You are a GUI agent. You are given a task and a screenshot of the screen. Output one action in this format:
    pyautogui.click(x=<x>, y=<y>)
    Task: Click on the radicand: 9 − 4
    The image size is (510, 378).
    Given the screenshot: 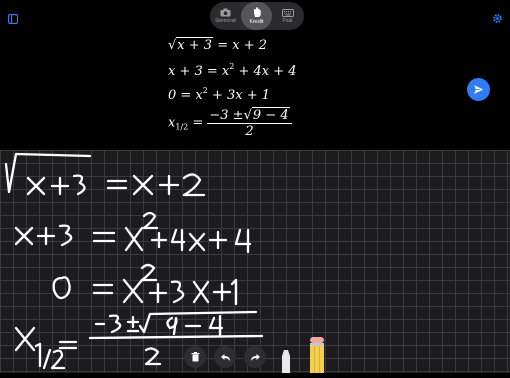 What is the action you would take?
    pyautogui.click(x=270, y=115)
    